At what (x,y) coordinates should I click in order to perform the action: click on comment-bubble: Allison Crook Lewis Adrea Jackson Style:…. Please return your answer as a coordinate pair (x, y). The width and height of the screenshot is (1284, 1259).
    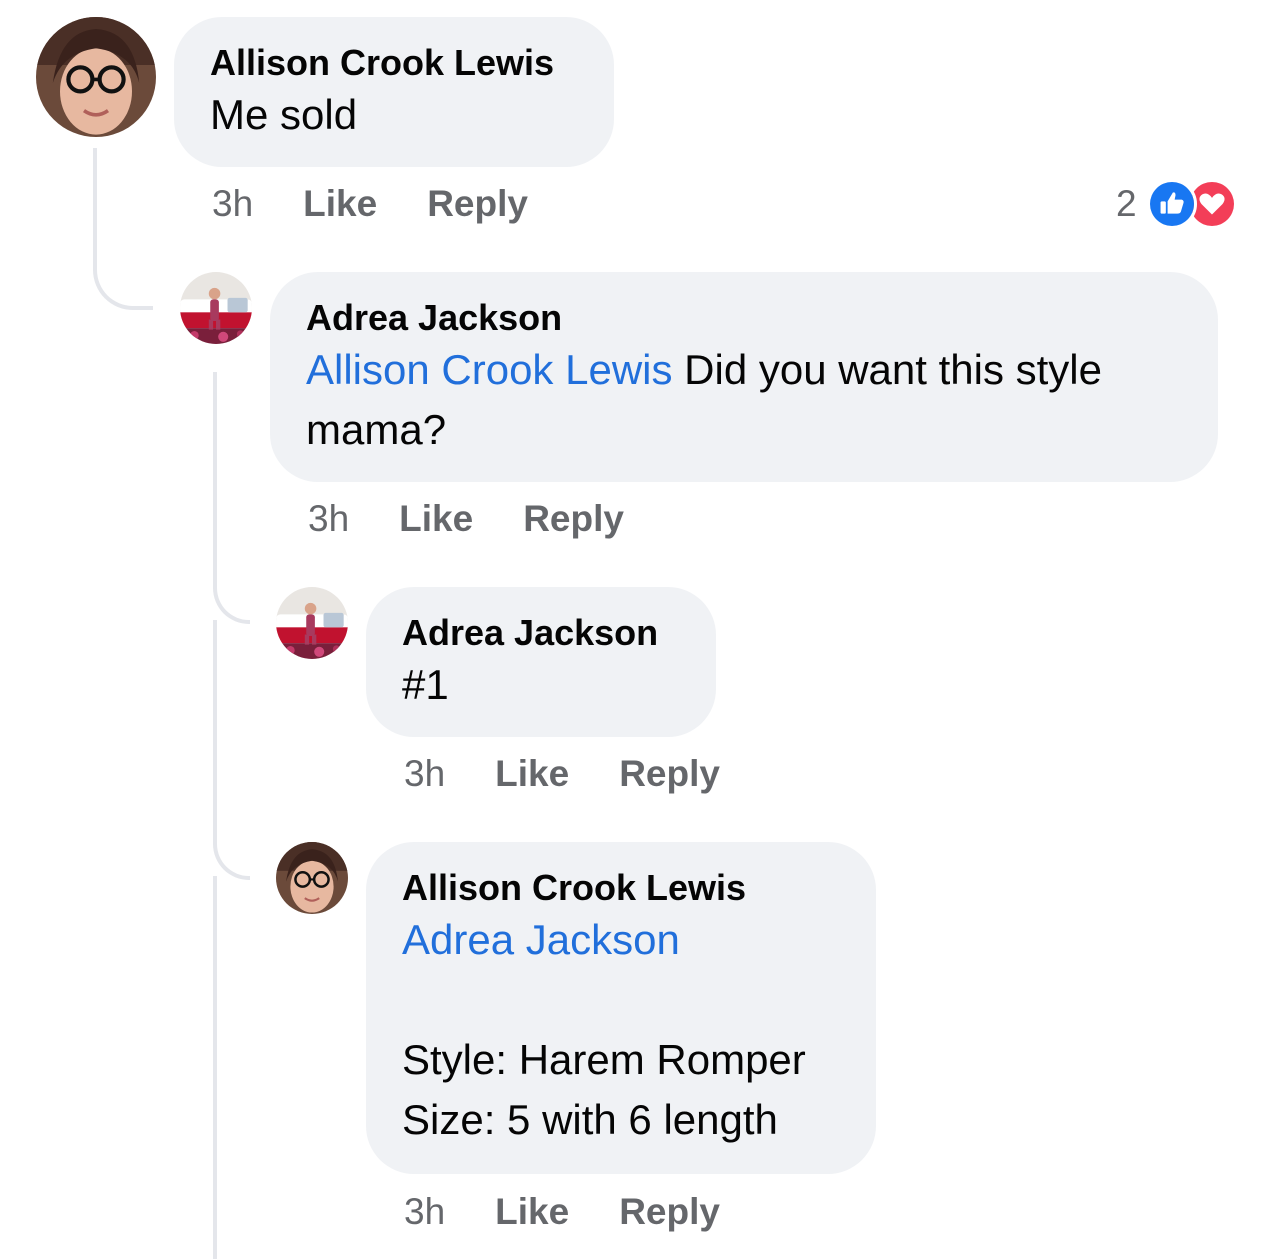
    Looking at the image, I should click on (621, 1008).